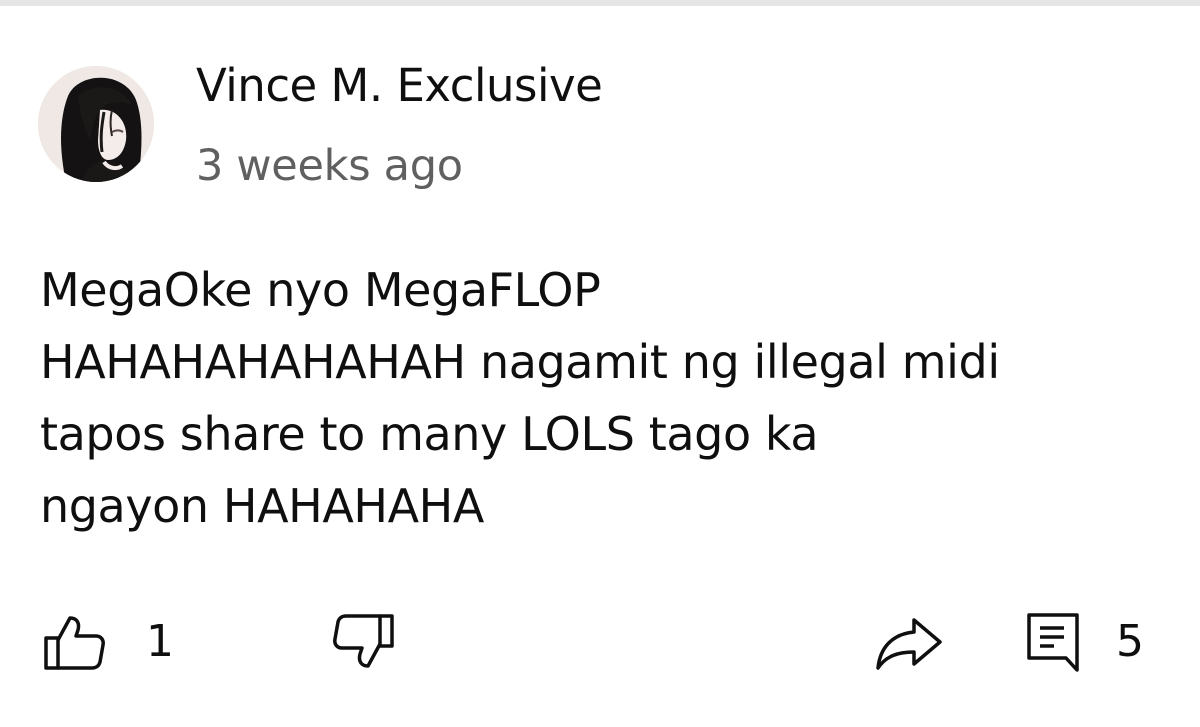  Describe the element at coordinates (320, 290) in the screenshot. I see `comment-text-line: MegaOke nyo MegaFLOP` at that location.